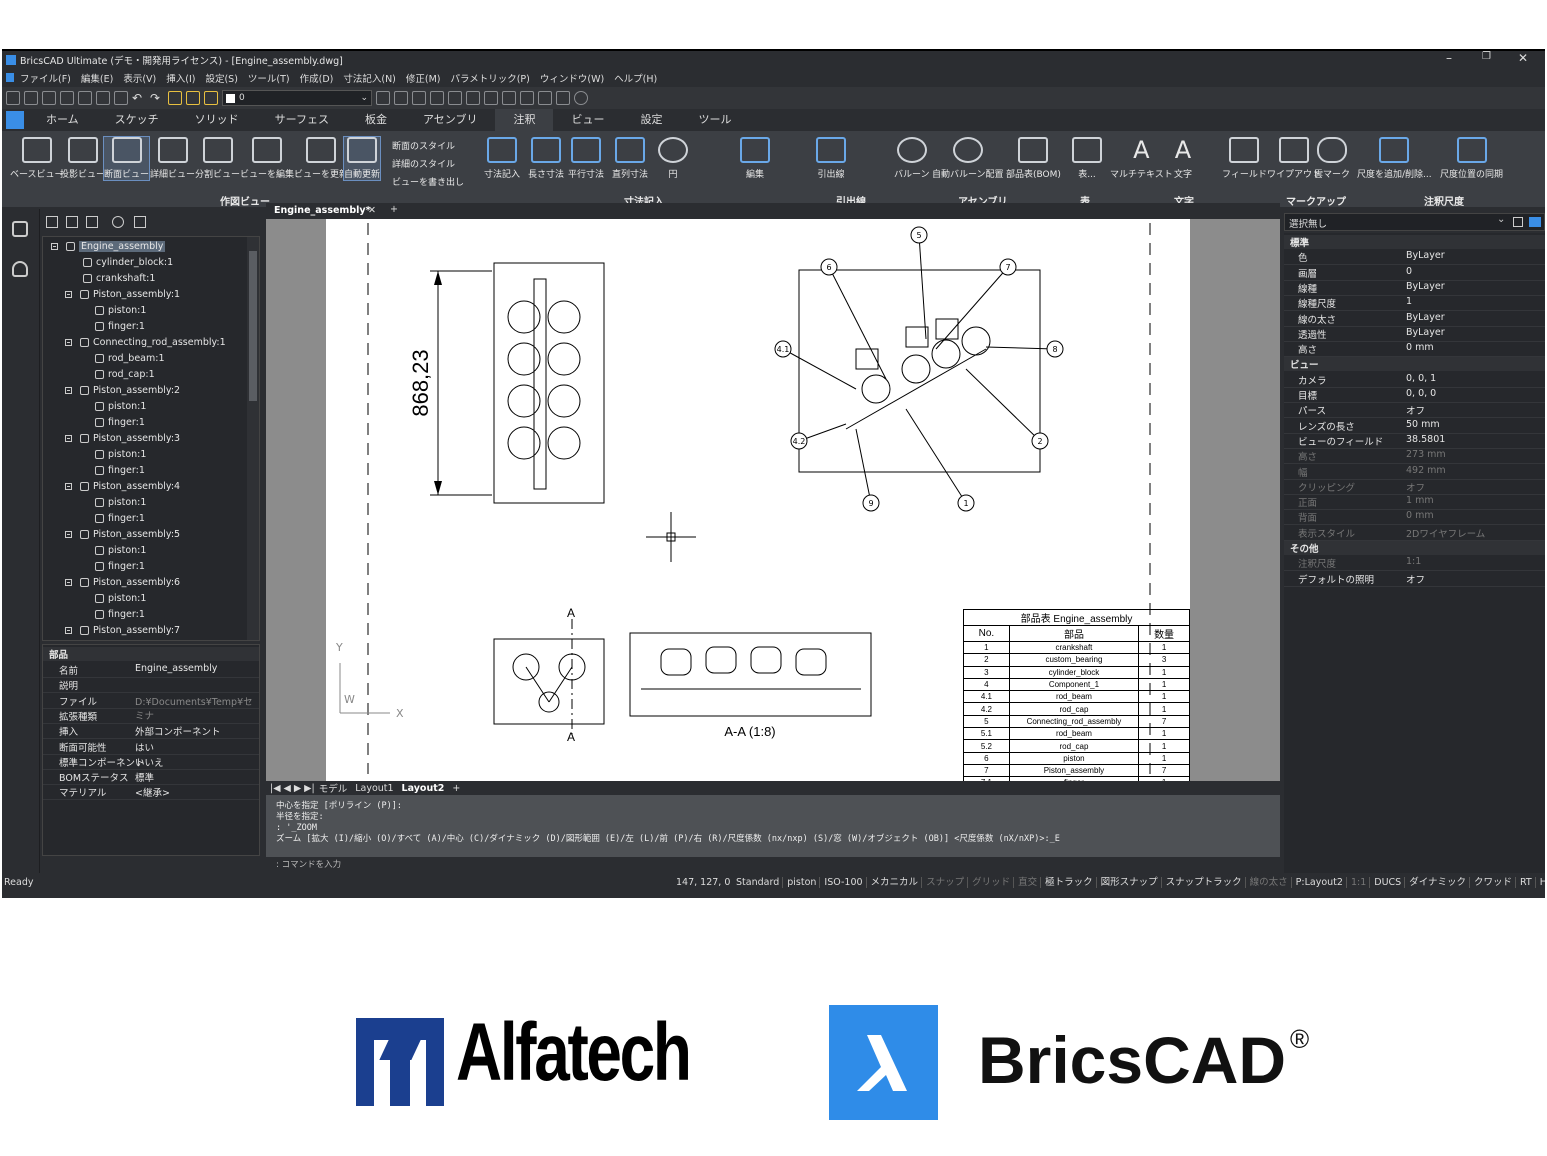 The height and width of the screenshot is (1156, 1547). I want to click on layer-dropdown: 0 ⌄, so click(297, 98).